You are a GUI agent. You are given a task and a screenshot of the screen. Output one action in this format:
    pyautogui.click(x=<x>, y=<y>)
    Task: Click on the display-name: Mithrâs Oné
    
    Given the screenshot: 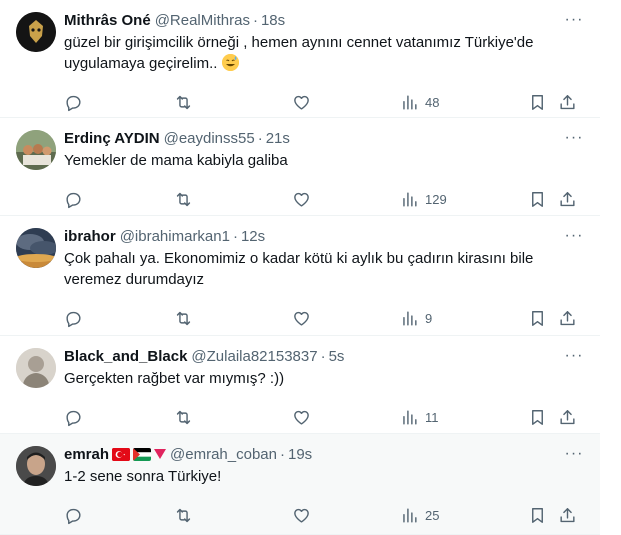 What is the action you would take?
    pyautogui.click(x=107, y=20)
    